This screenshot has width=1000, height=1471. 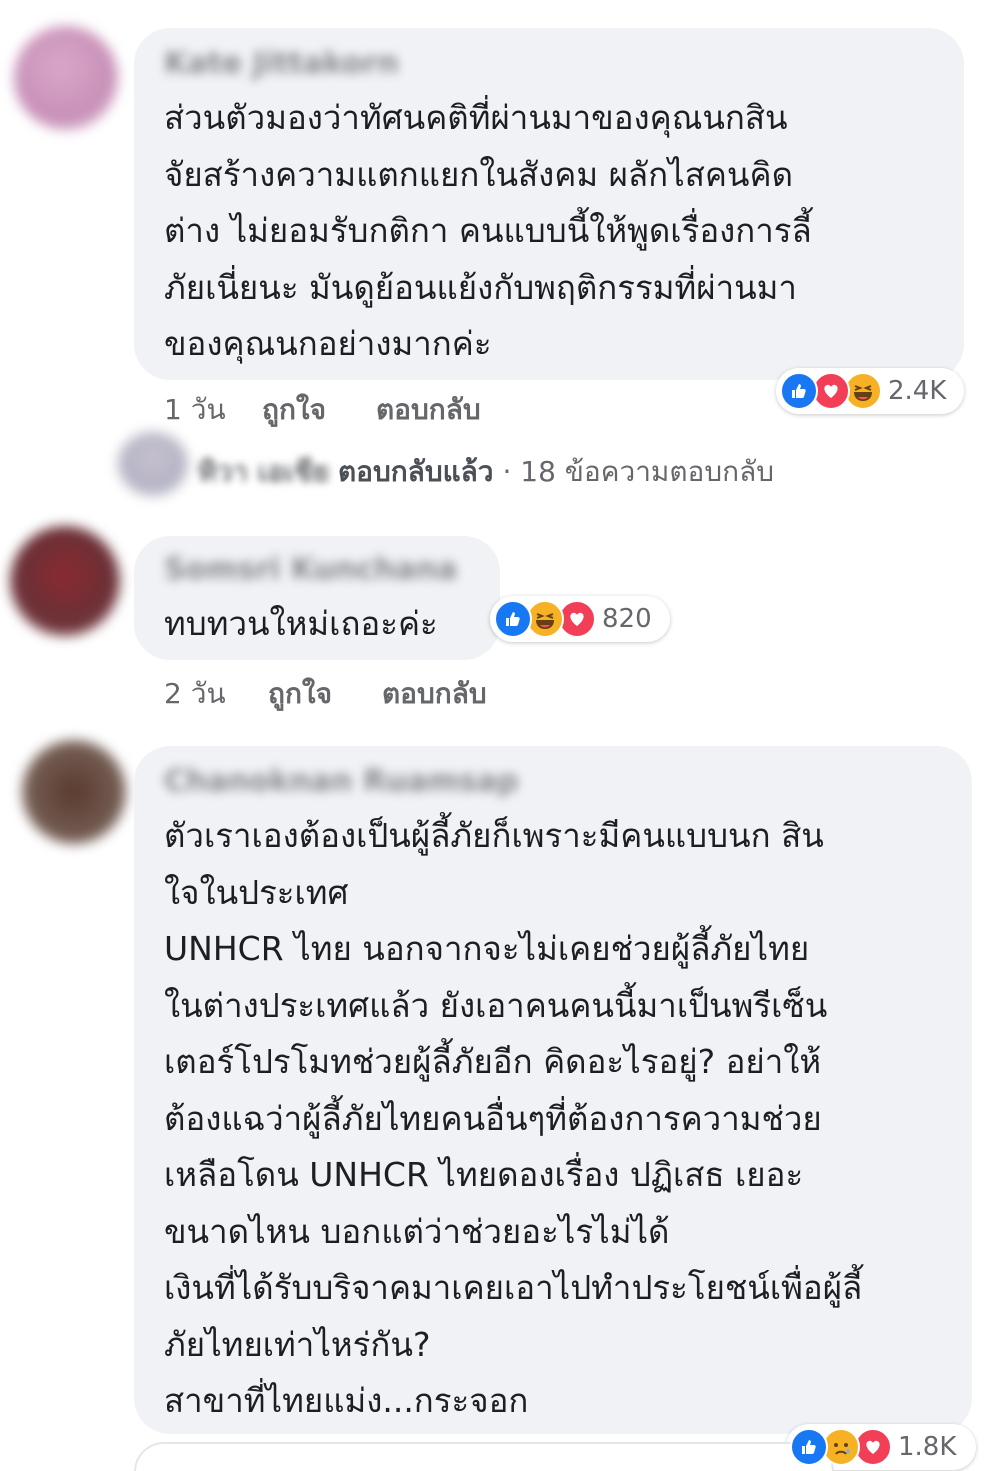 What do you see at coordinates (364, 407) in the screenshot?
I see `comment-actions: 1 วัน ถูกใจ ตอบกลับ` at bounding box center [364, 407].